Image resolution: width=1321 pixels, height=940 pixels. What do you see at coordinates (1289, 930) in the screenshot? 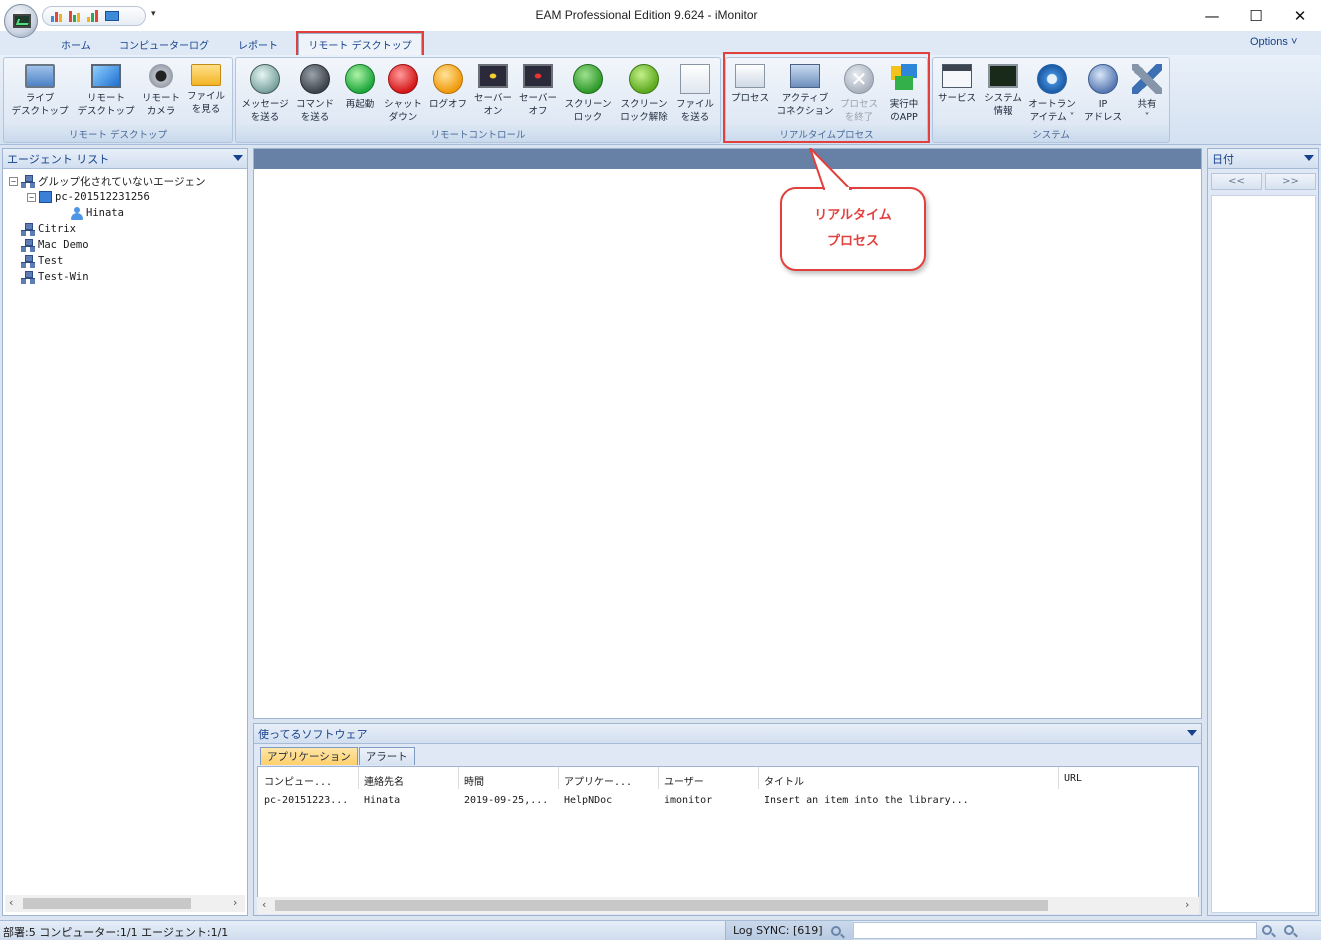
I see `zoom-in-icon` at bounding box center [1289, 930].